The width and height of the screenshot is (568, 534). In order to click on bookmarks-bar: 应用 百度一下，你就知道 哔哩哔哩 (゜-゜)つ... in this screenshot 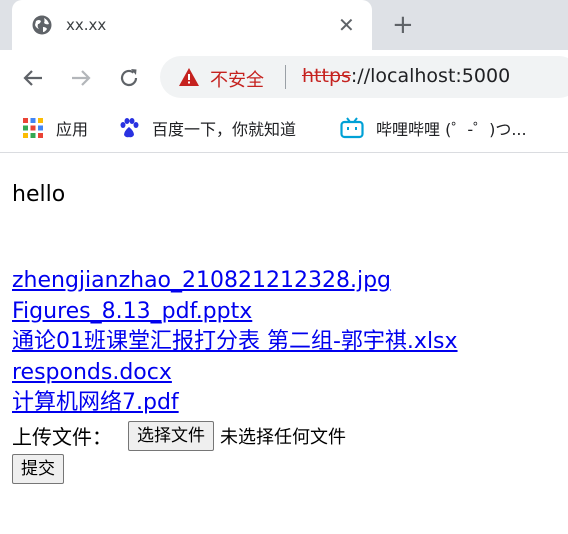, I will do `click(284, 129)`.